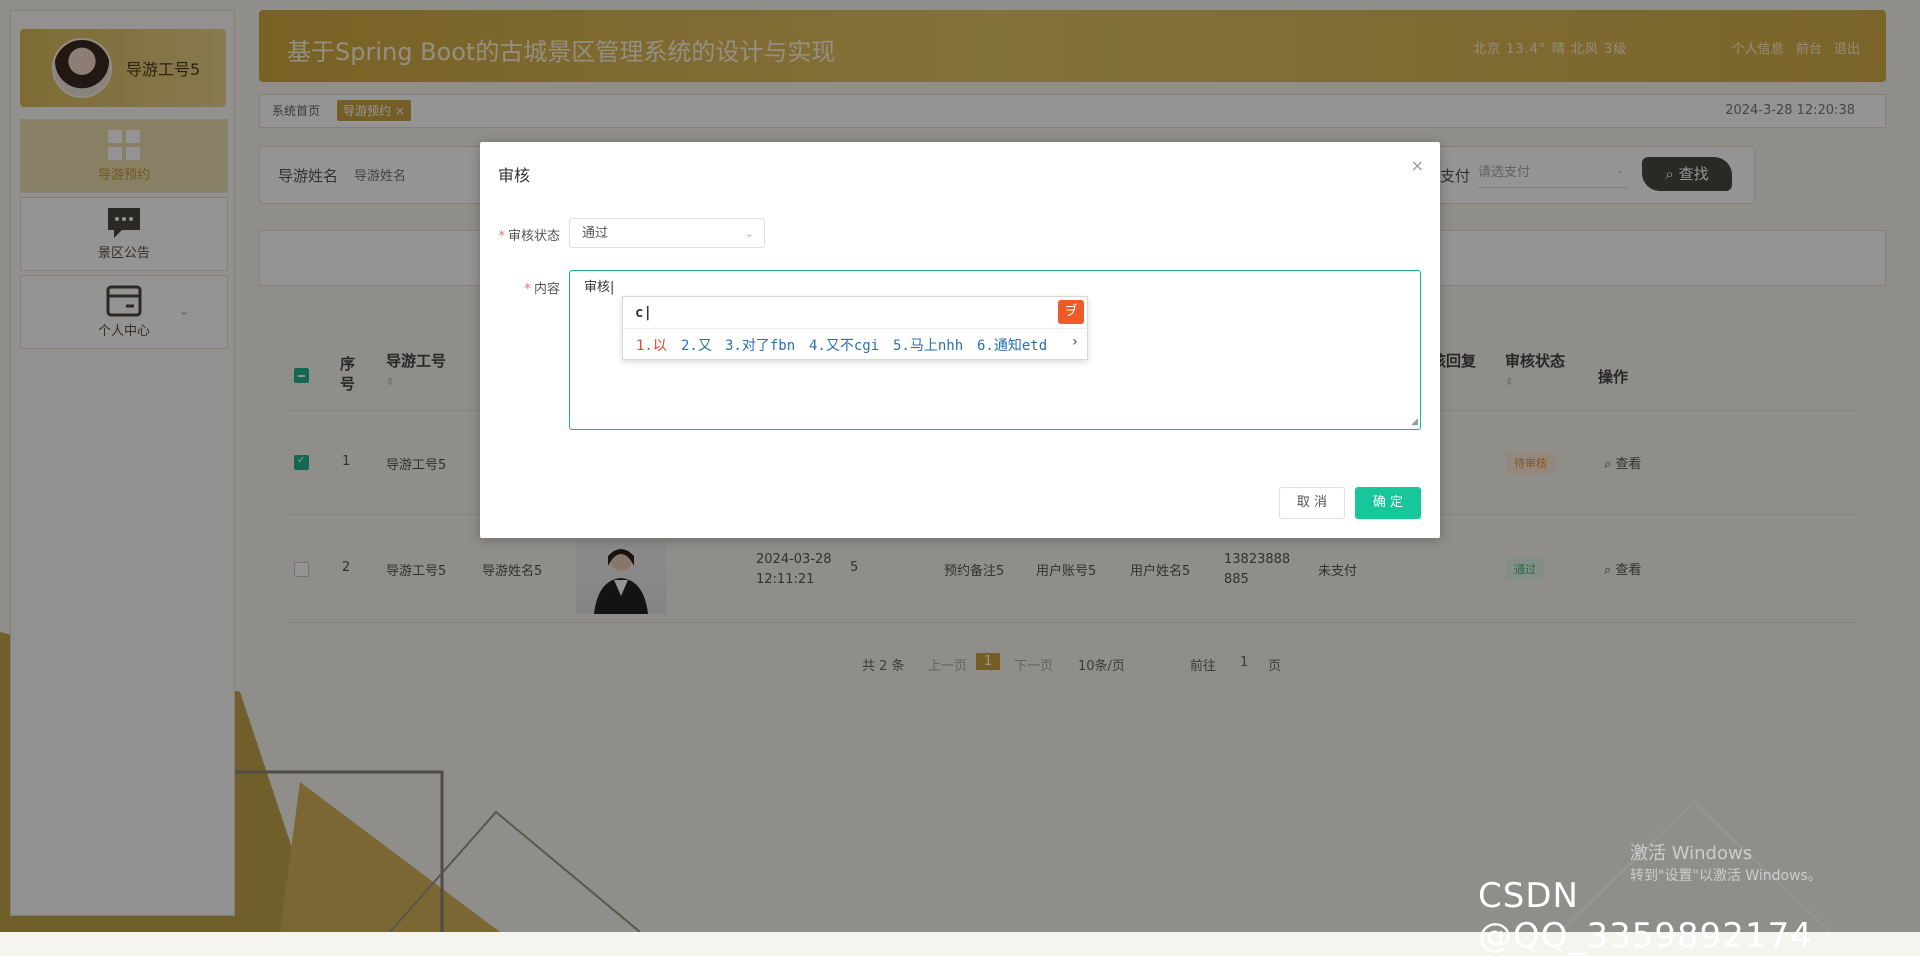  What do you see at coordinates (696, 345) in the screenshot?
I see `ime-candidate: 2.又` at bounding box center [696, 345].